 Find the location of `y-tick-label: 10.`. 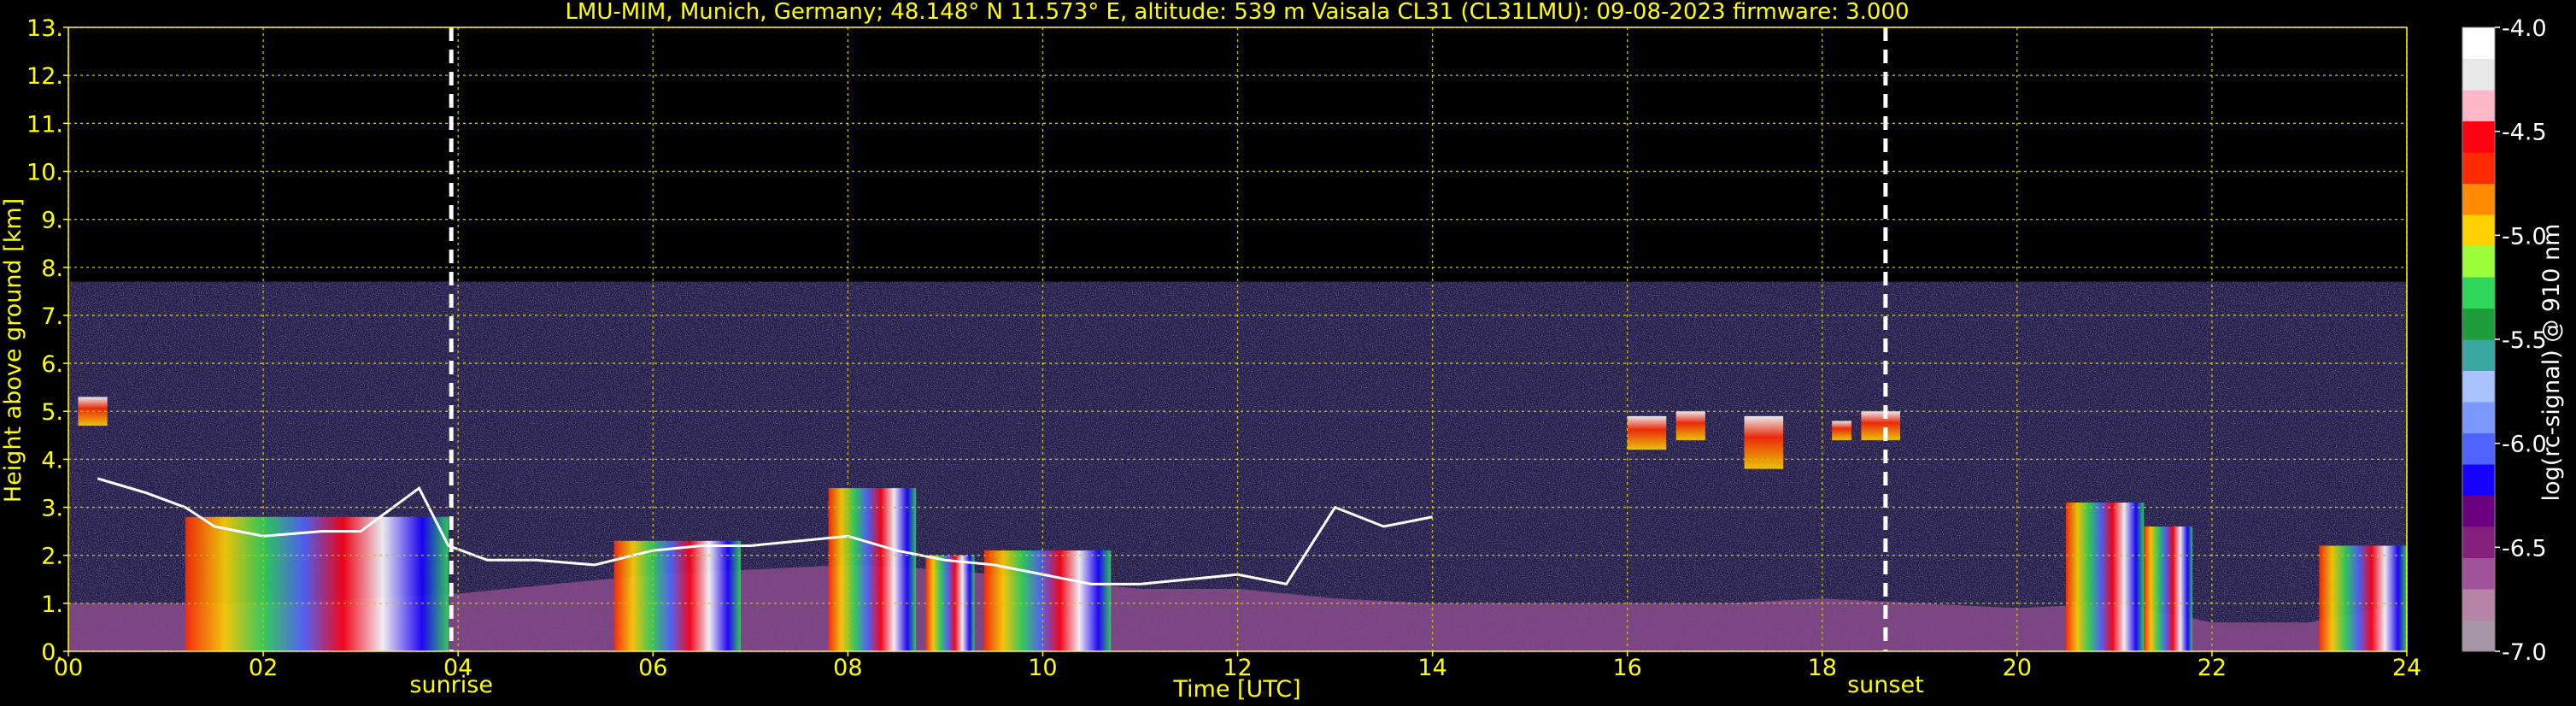

y-tick-label: 10. is located at coordinates (44, 172).